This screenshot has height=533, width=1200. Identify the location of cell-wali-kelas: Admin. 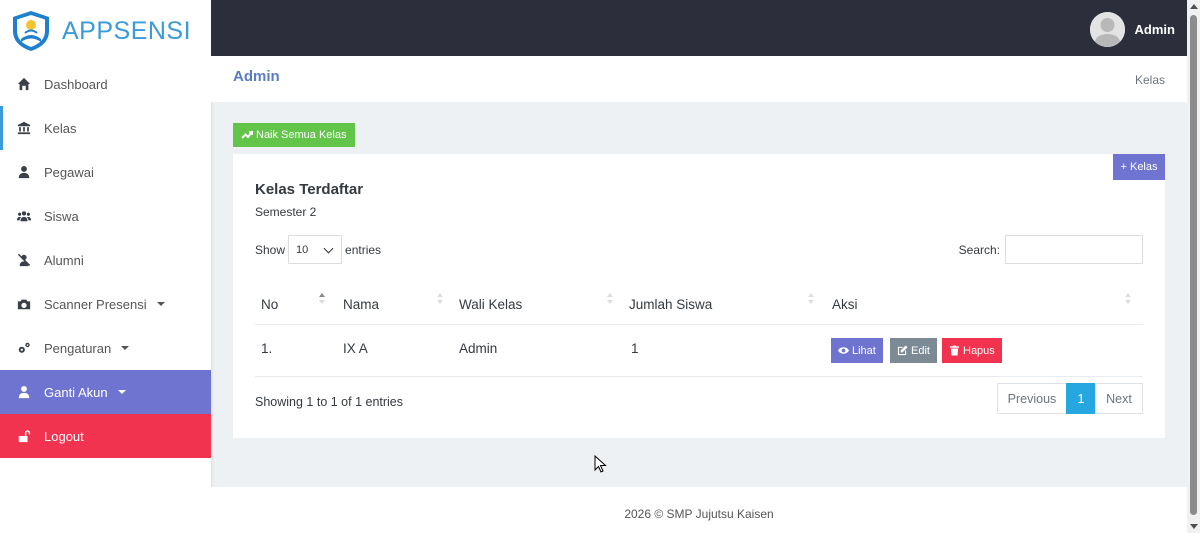
(478, 348).